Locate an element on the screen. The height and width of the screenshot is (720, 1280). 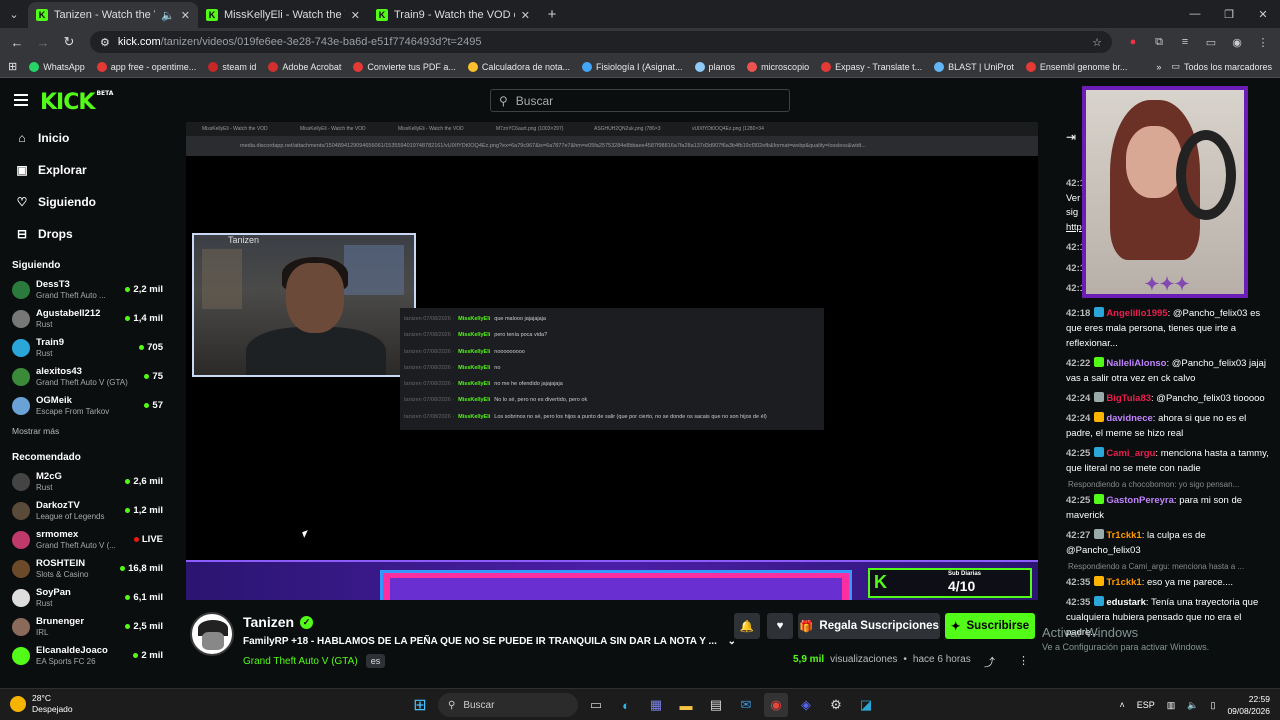
bookmark-item: WhatsApp is located at coordinates (57, 66).